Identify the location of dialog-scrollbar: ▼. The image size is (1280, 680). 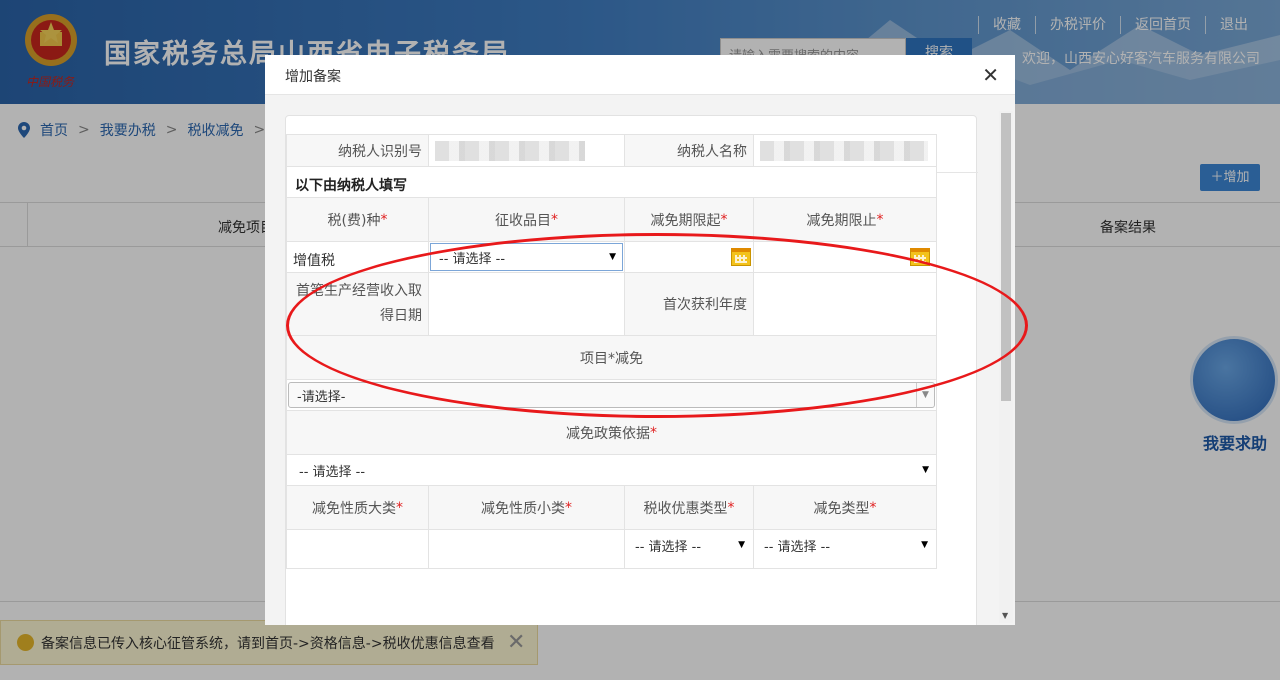
(1006, 367).